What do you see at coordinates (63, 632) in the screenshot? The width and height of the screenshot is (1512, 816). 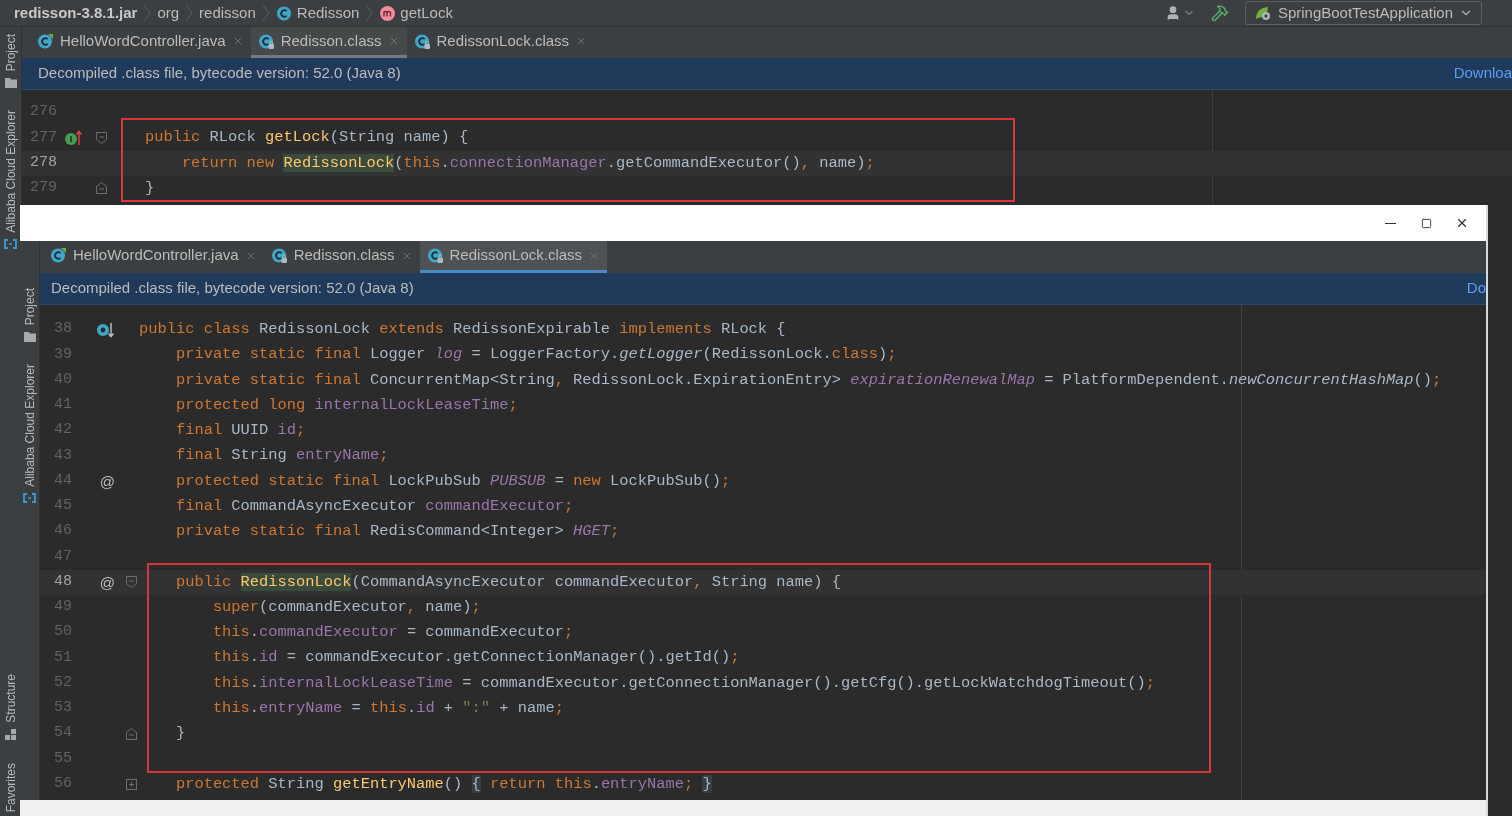 I see `line-number: 50` at bounding box center [63, 632].